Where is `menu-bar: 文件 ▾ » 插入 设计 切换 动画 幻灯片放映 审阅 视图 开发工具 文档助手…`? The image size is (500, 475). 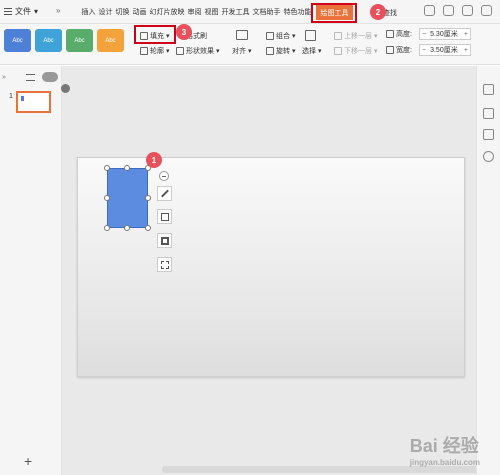
menu-bar: 文件 ▾ » 插入 设计 切换 动画 幻灯片放映 审阅 视图 开发工具 文档助手… is located at coordinates (250, 12).